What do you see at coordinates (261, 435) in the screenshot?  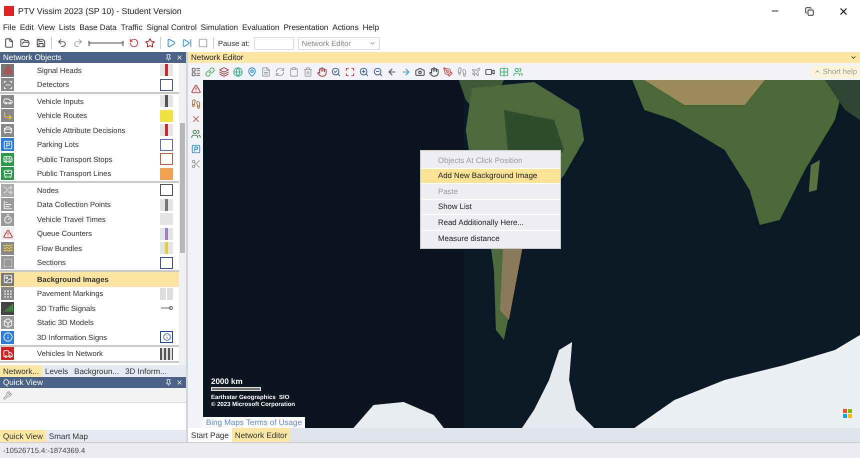 I see `editor-tab: Network Editor` at bounding box center [261, 435].